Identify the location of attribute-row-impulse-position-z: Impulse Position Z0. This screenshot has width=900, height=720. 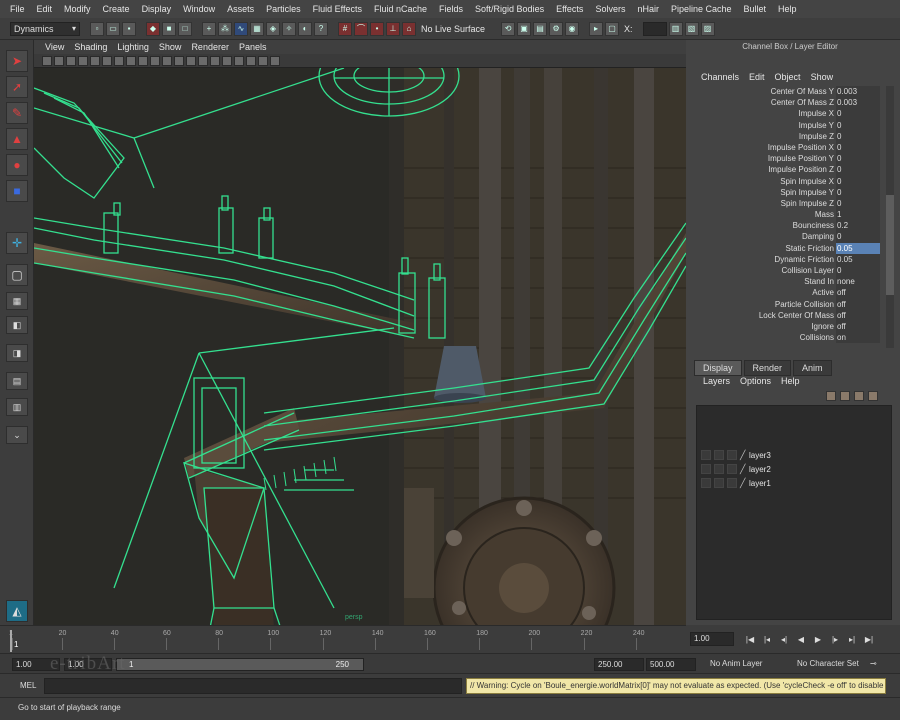
(790, 170).